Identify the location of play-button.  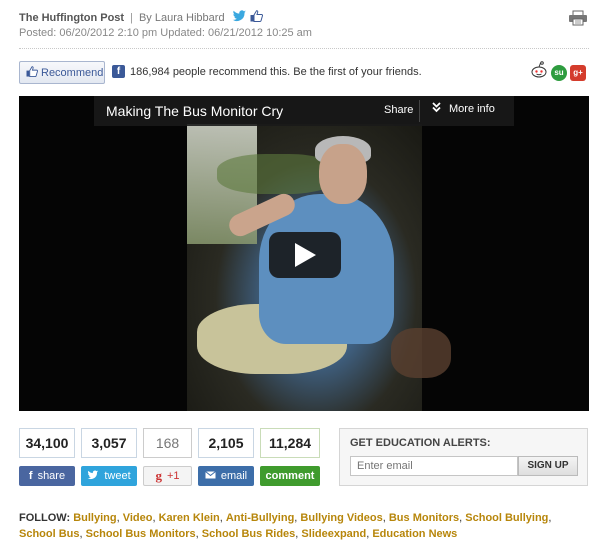
(305, 255).